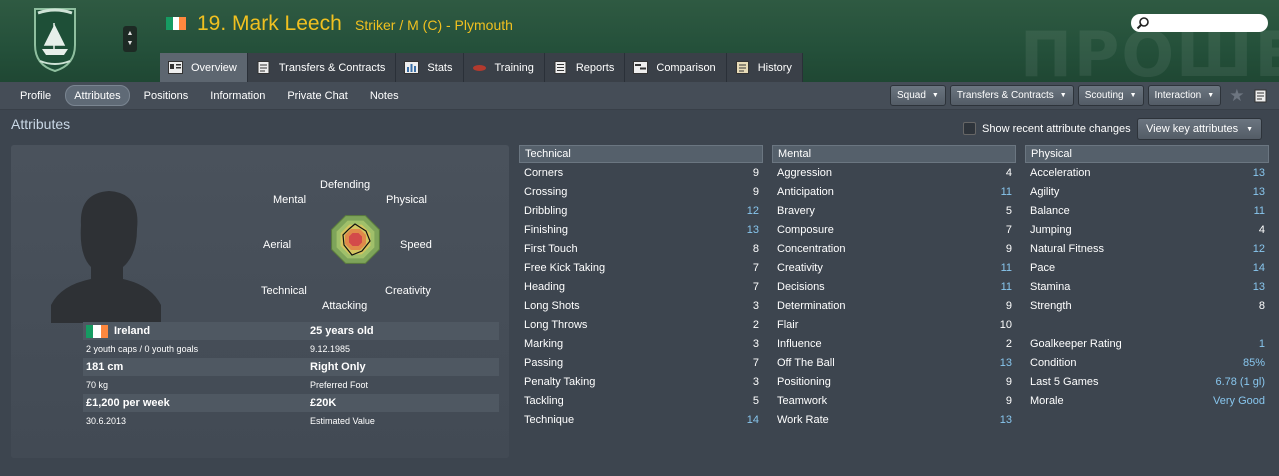  Describe the element at coordinates (969, 128) in the screenshot. I see `show-recent-checkbox` at that location.